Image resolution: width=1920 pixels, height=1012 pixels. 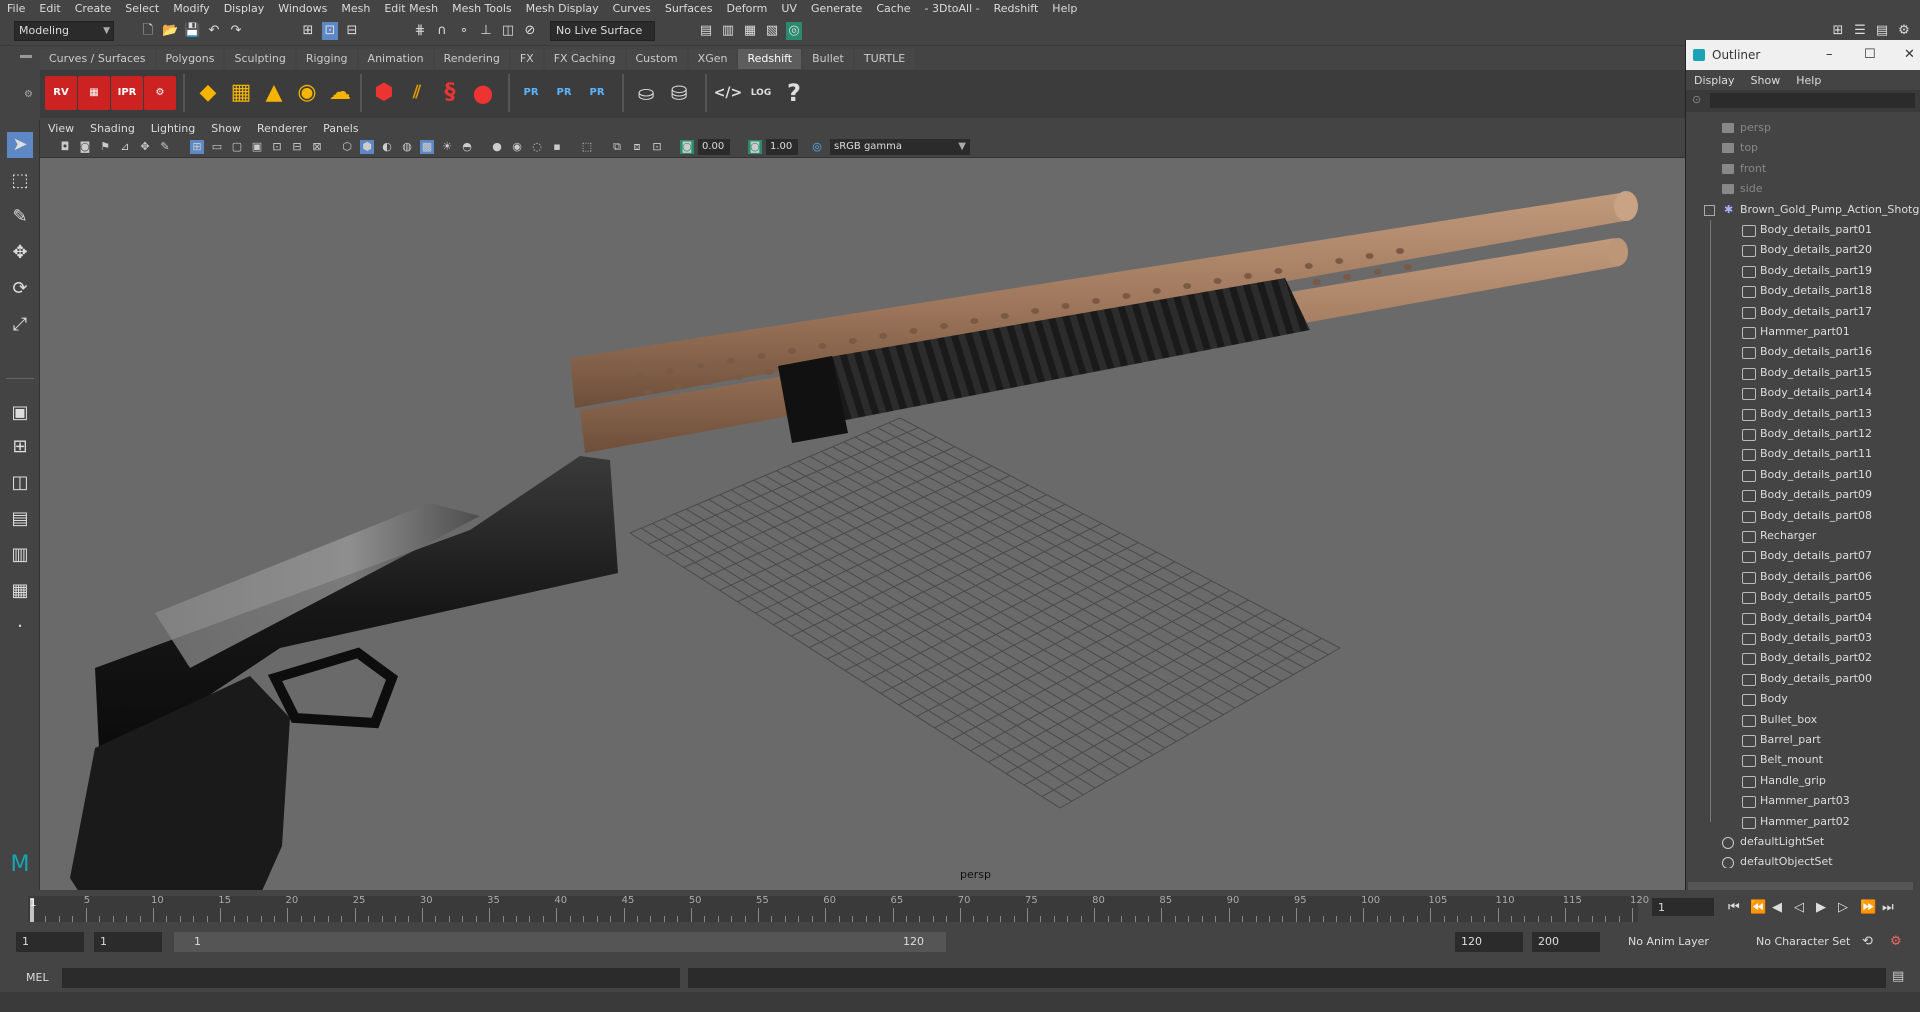 What do you see at coordinates (340, 128) in the screenshot?
I see `viewport-menu-panels: Panels` at bounding box center [340, 128].